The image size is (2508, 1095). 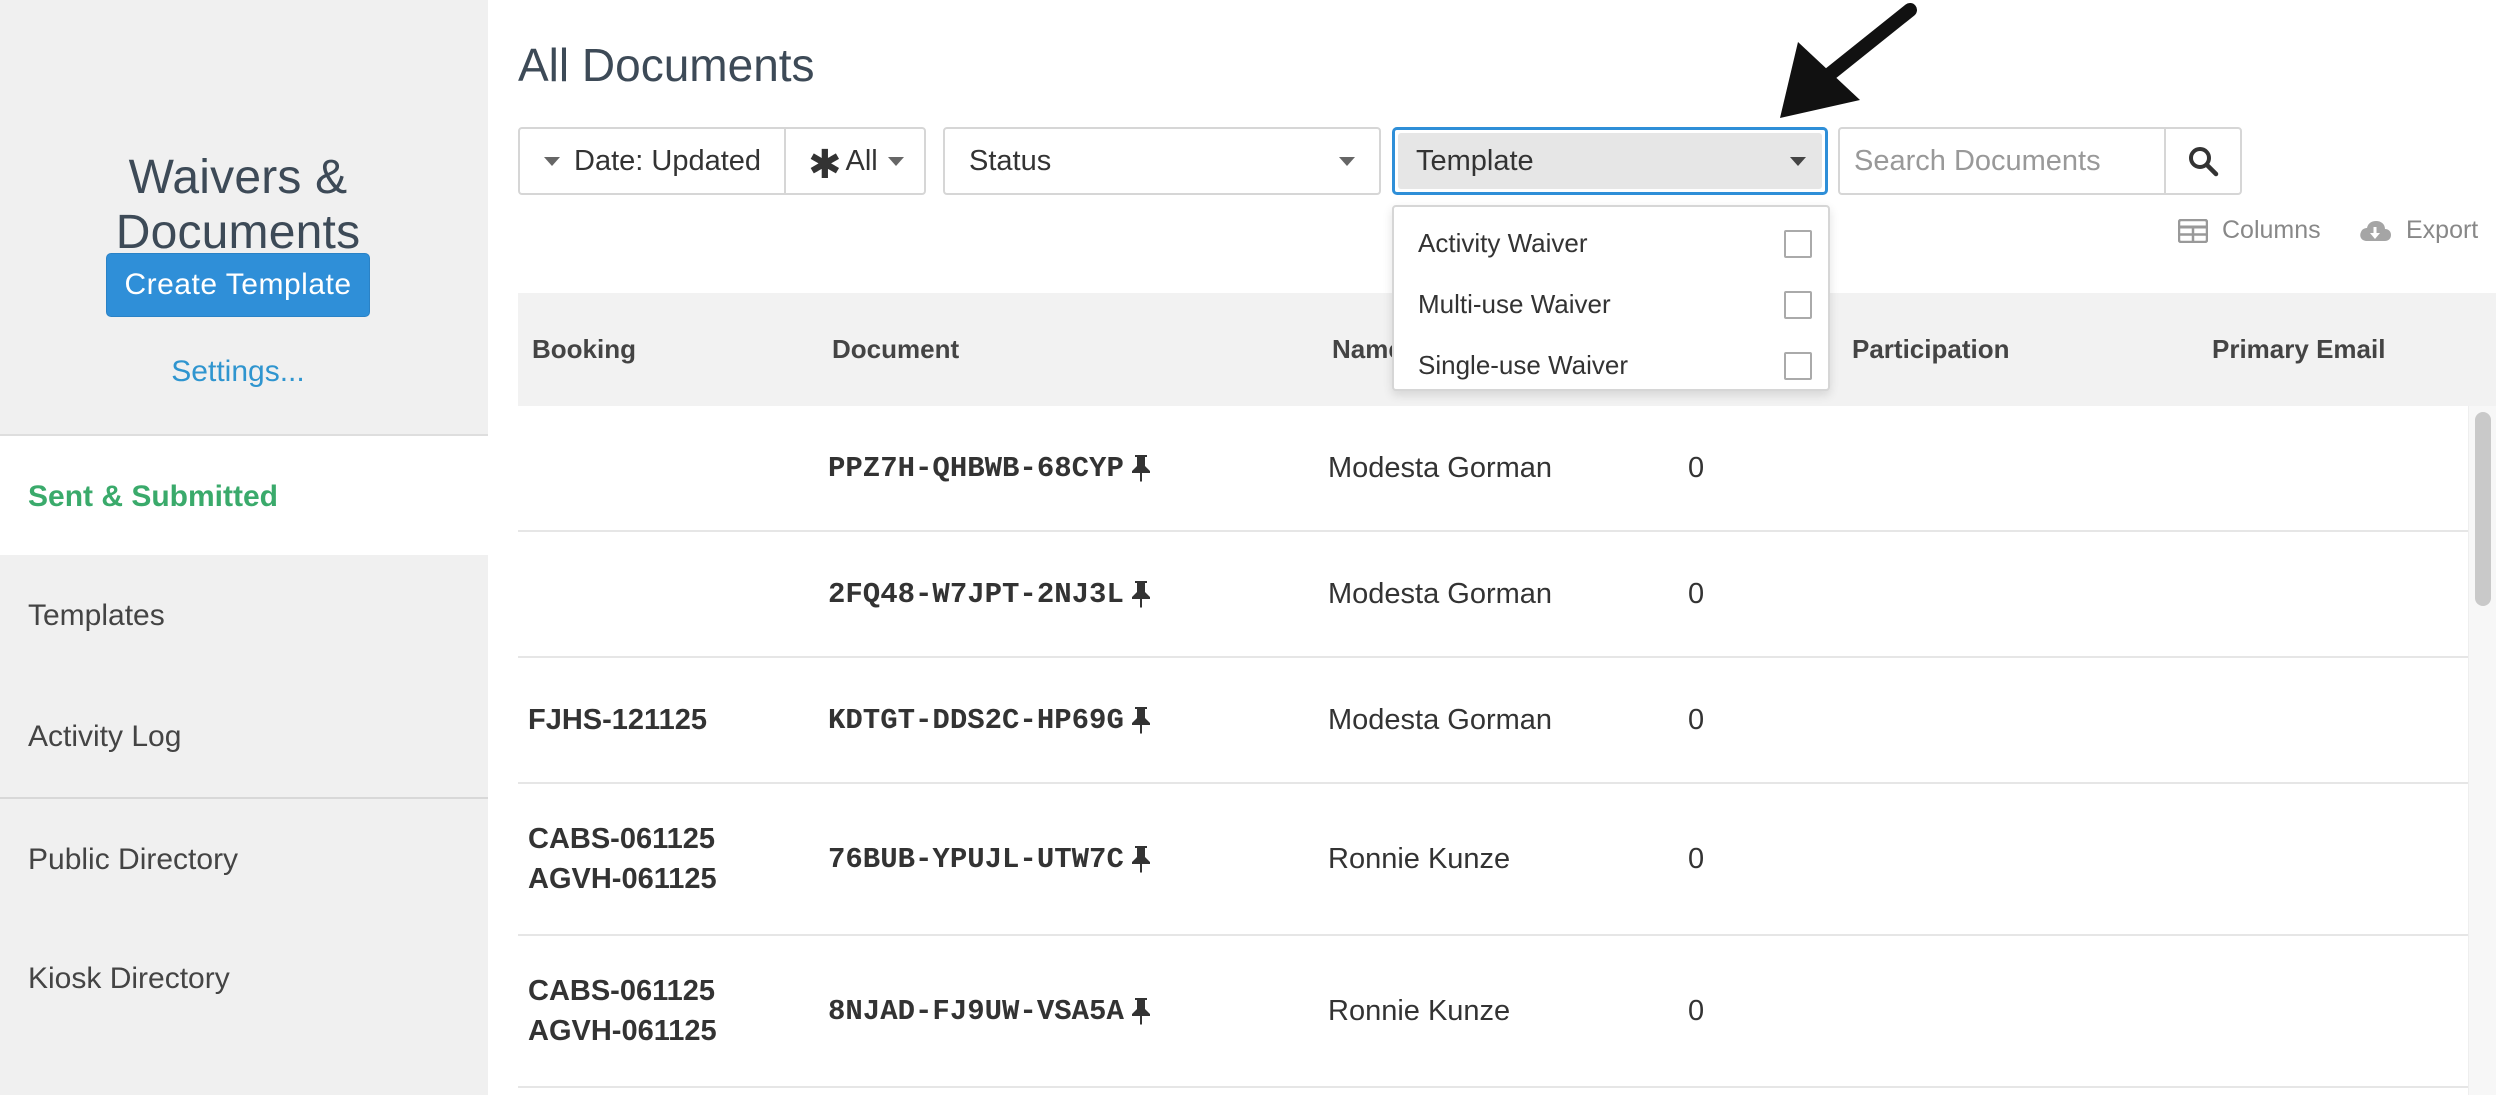 I want to click on sidebar-item-public-directory: Public Directory, so click(x=244, y=857).